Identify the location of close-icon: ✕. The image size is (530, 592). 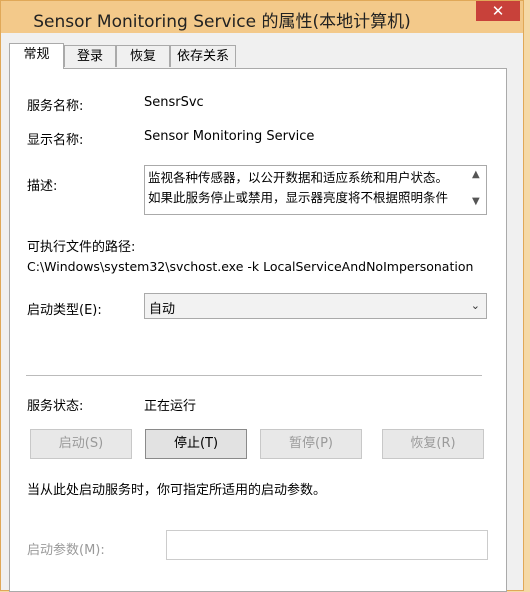
(498, 11).